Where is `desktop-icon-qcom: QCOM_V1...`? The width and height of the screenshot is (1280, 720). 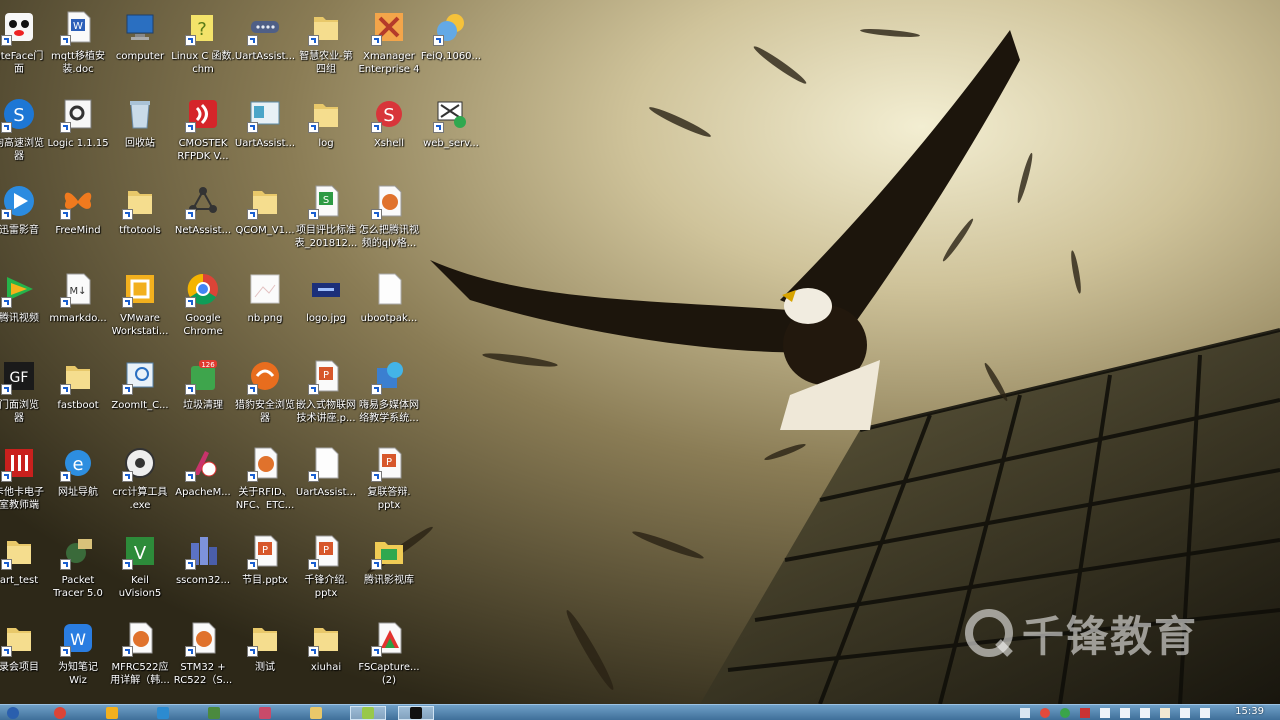 desktop-icon-qcom: QCOM_V1... is located at coordinates (265, 220).